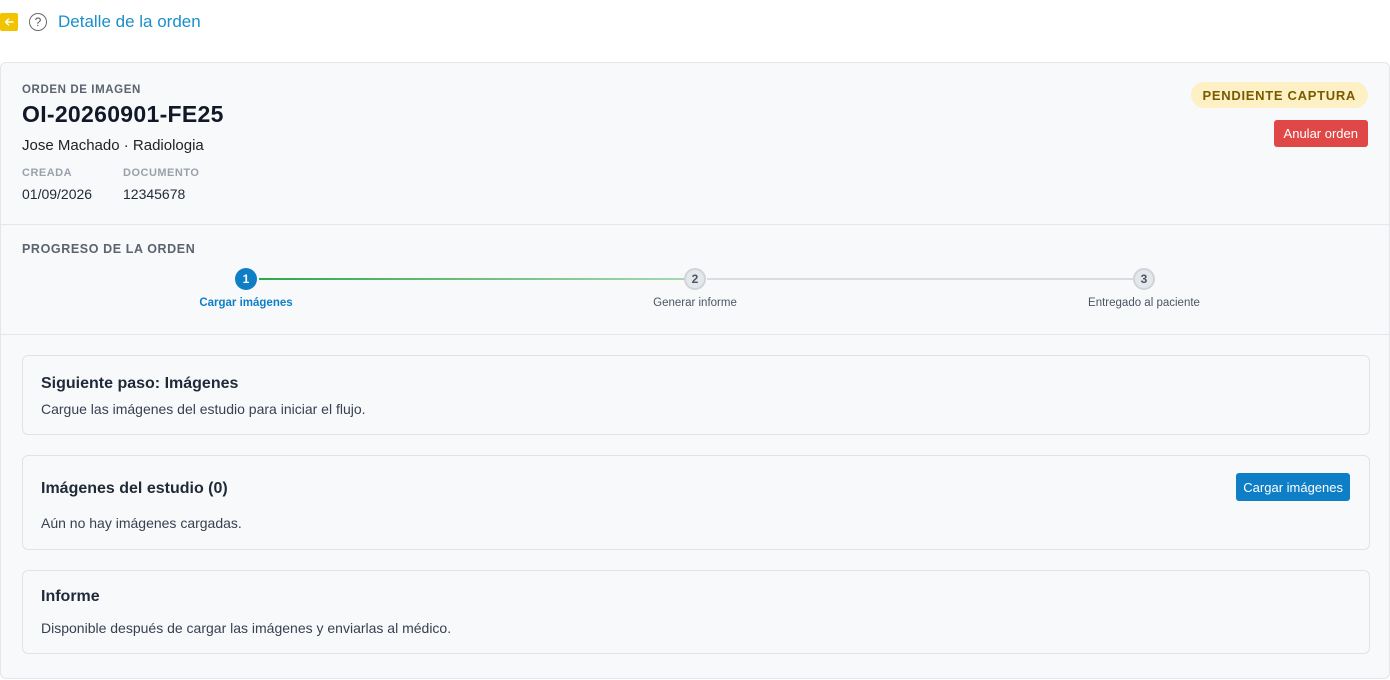  I want to click on step-upload-images: 1 Cargar imágenes, so click(246, 288).